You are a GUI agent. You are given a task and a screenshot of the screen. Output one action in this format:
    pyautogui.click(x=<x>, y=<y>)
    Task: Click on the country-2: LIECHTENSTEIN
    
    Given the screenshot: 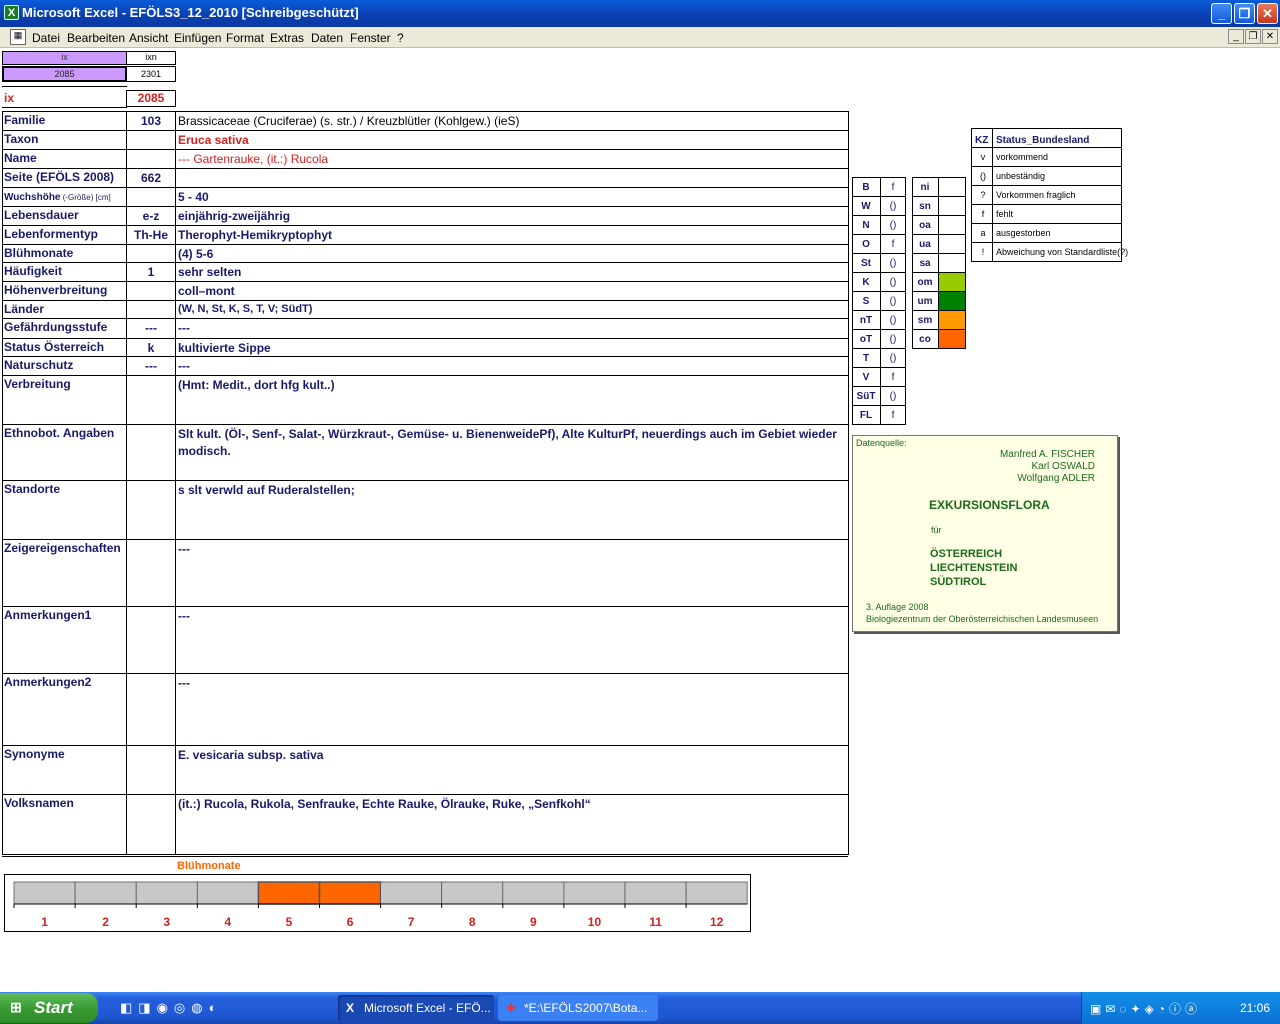 What is the action you would take?
    pyautogui.click(x=974, y=568)
    